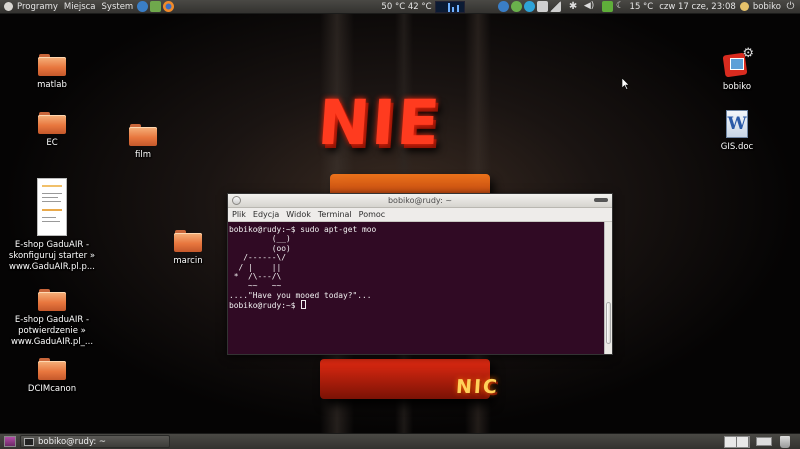  I want to click on menu-file: Plik, so click(239, 214).